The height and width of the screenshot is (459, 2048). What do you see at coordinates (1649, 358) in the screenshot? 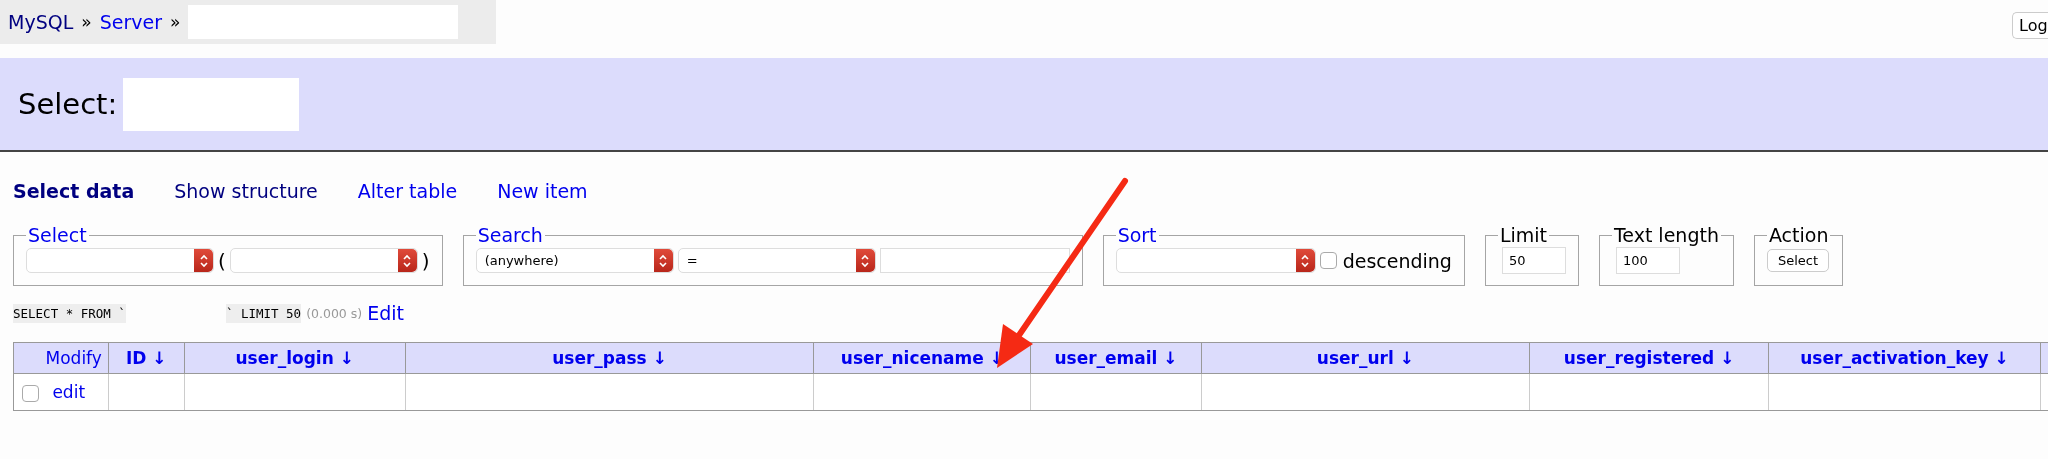
I see `column-header: user_registered ↓` at bounding box center [1649, 358].